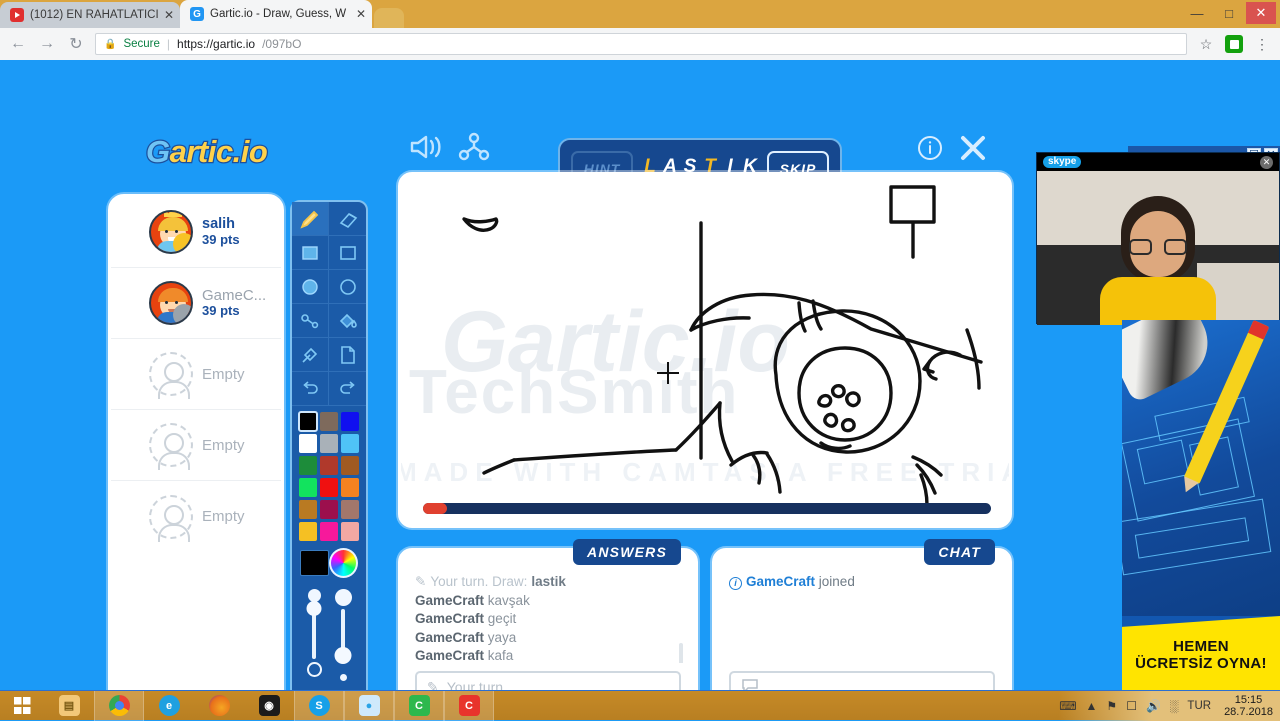 The width and height of the screenshot is (1280, 721). What do you see at coordinates (1197, 13) in the screenshot?
I see `window-minimize-button: —` at bounding box center [1197, 13].